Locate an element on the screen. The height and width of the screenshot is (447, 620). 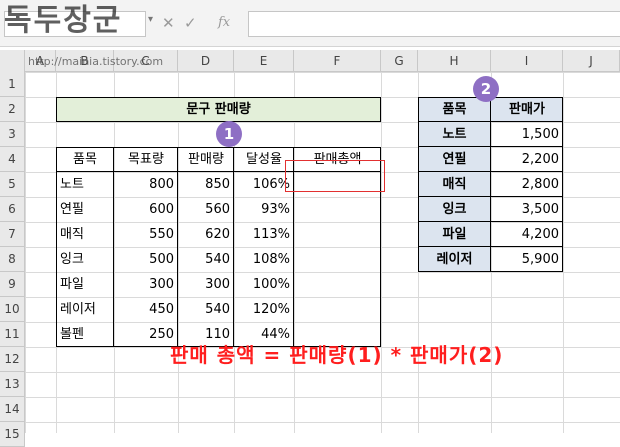
row-header-15: 15 is located at coordinates (12, 434).